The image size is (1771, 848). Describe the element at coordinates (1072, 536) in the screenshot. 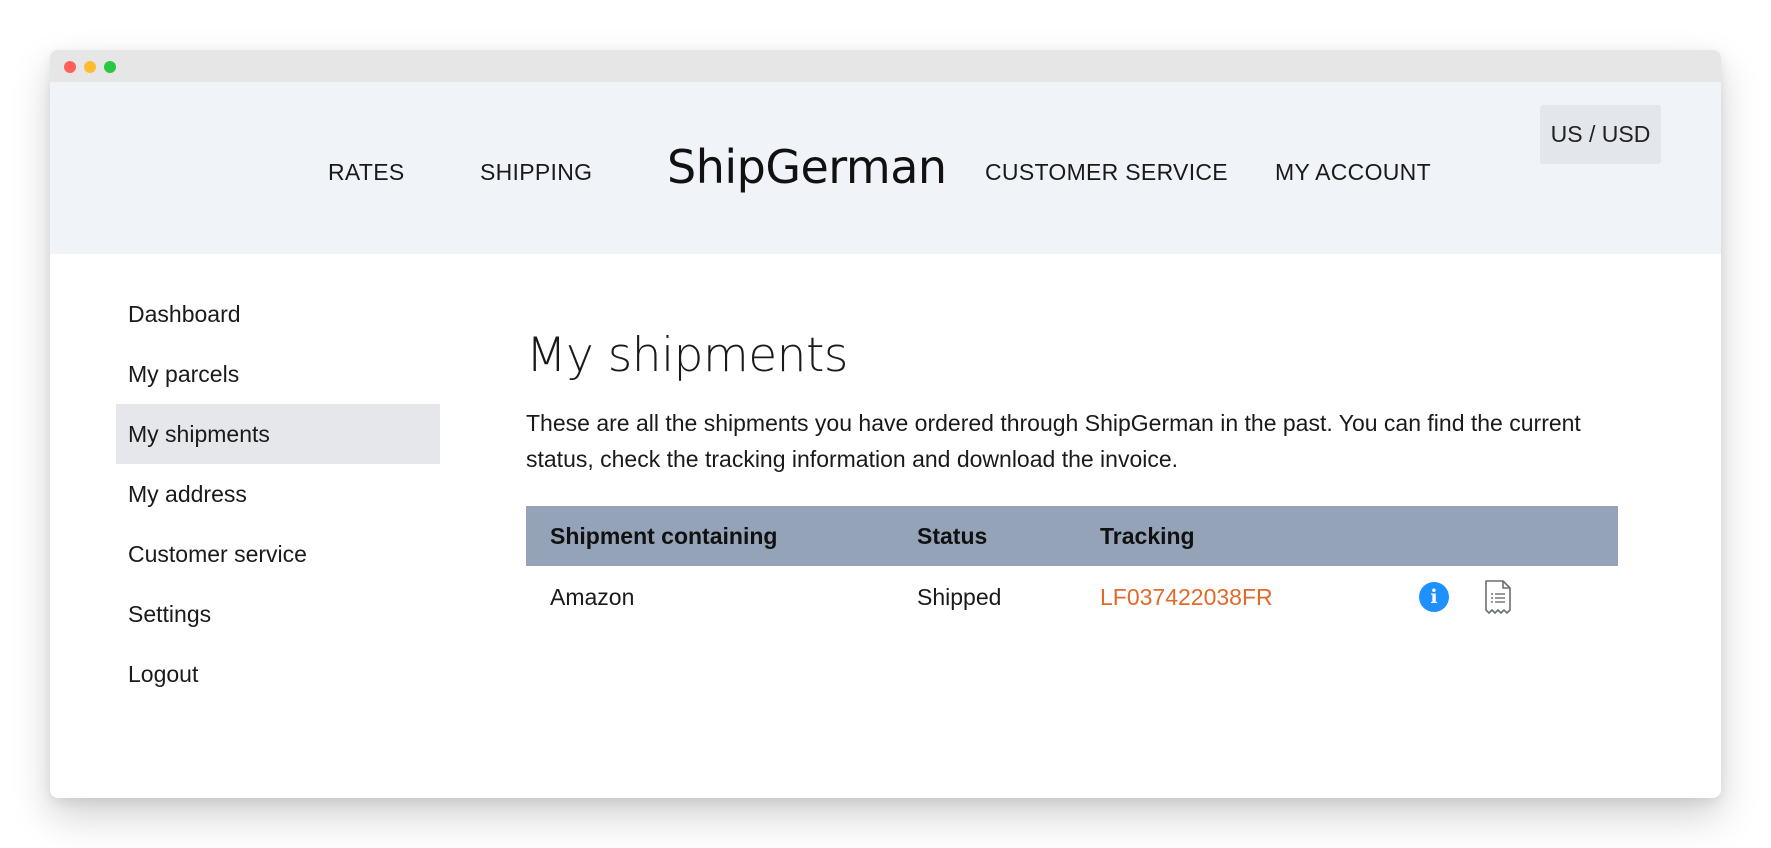

I see `table-header: Shipment containing Status Tracking` at that location.